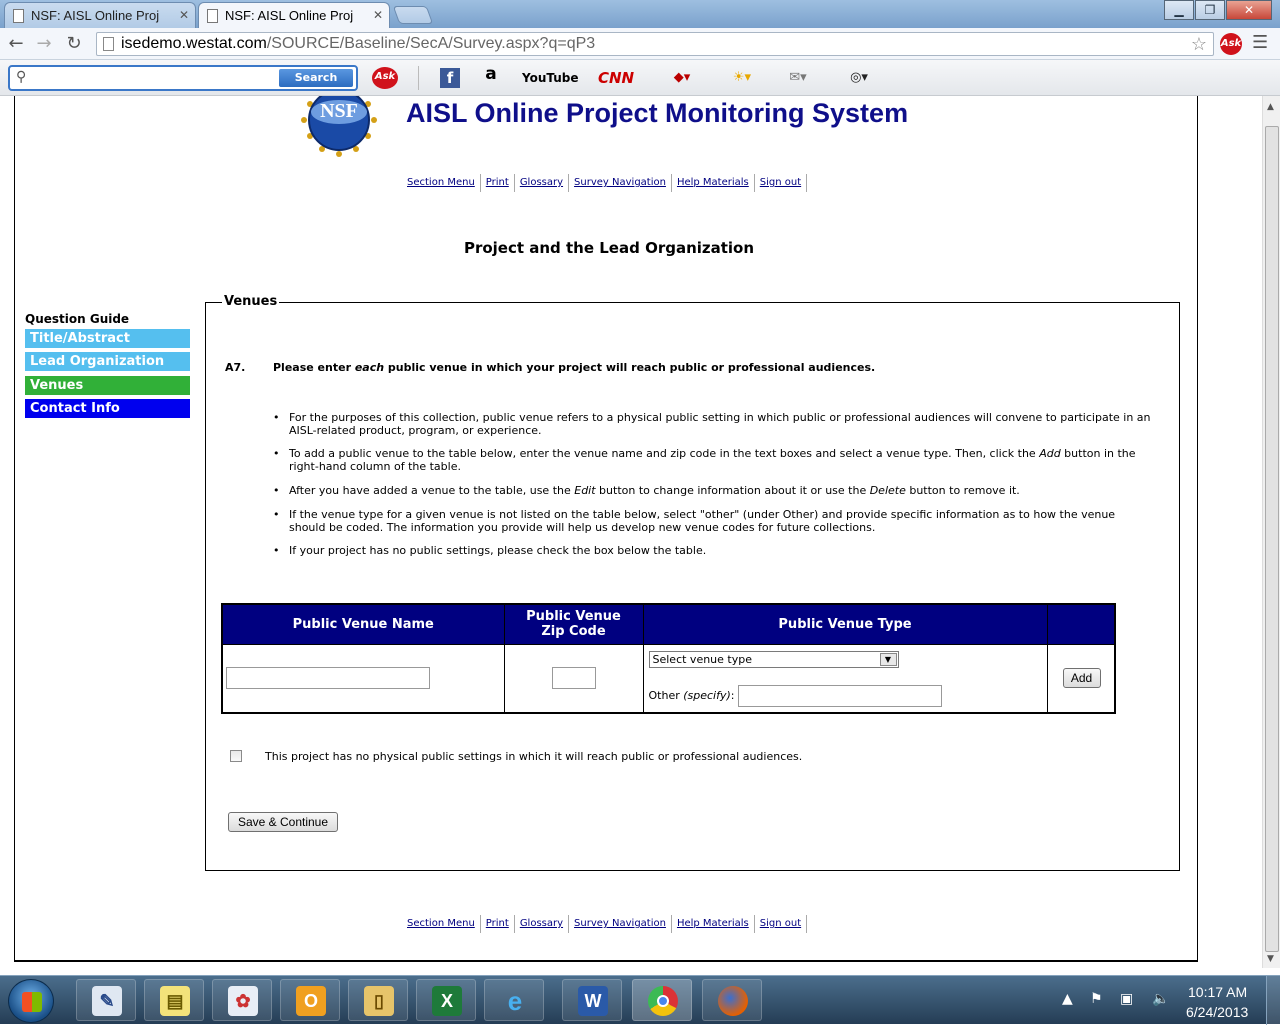 This screenshot has height=1025, width=1280. What do you see at coordinates (773, 659) in the screenshot?
I see `venue-type-select: Select venue type ▼` at bounding box center [773, 659].